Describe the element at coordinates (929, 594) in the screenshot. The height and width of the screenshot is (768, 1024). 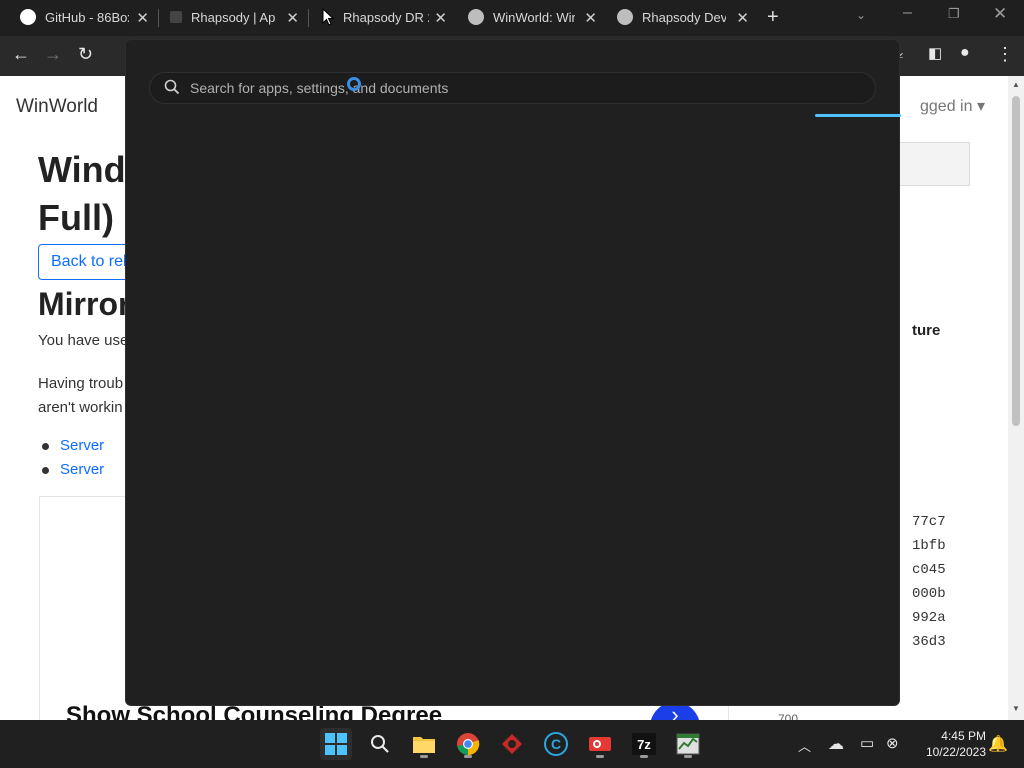
I see `hash-value: 000b` at that location.